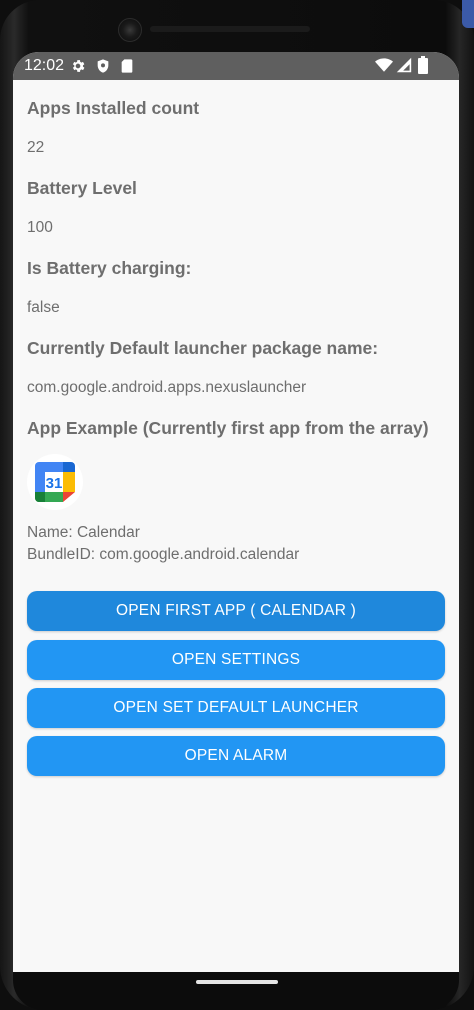 This screenshot has height=1010, width=474. What do you see at coordinates (236, 611) in the screenshot?
I see `open-first-app-button: OPEN FIRST APP ( CALENDAR )` at bounding box center [236, 611].